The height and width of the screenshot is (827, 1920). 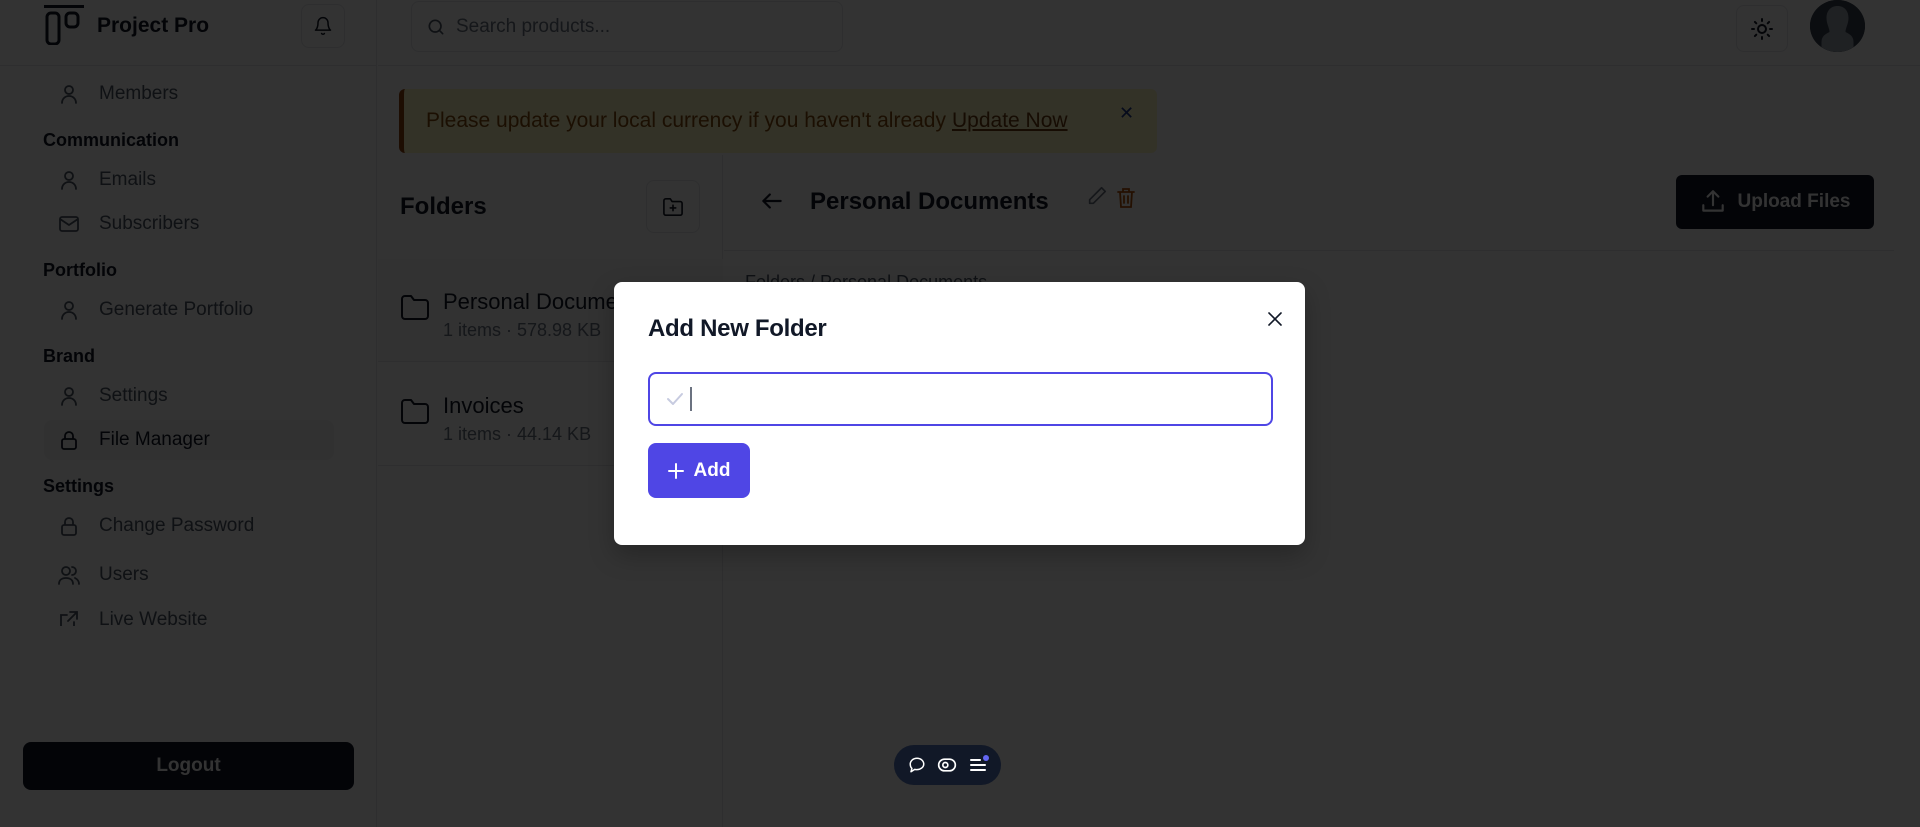 I want to click on check-icon, so click(x=675, y=399).